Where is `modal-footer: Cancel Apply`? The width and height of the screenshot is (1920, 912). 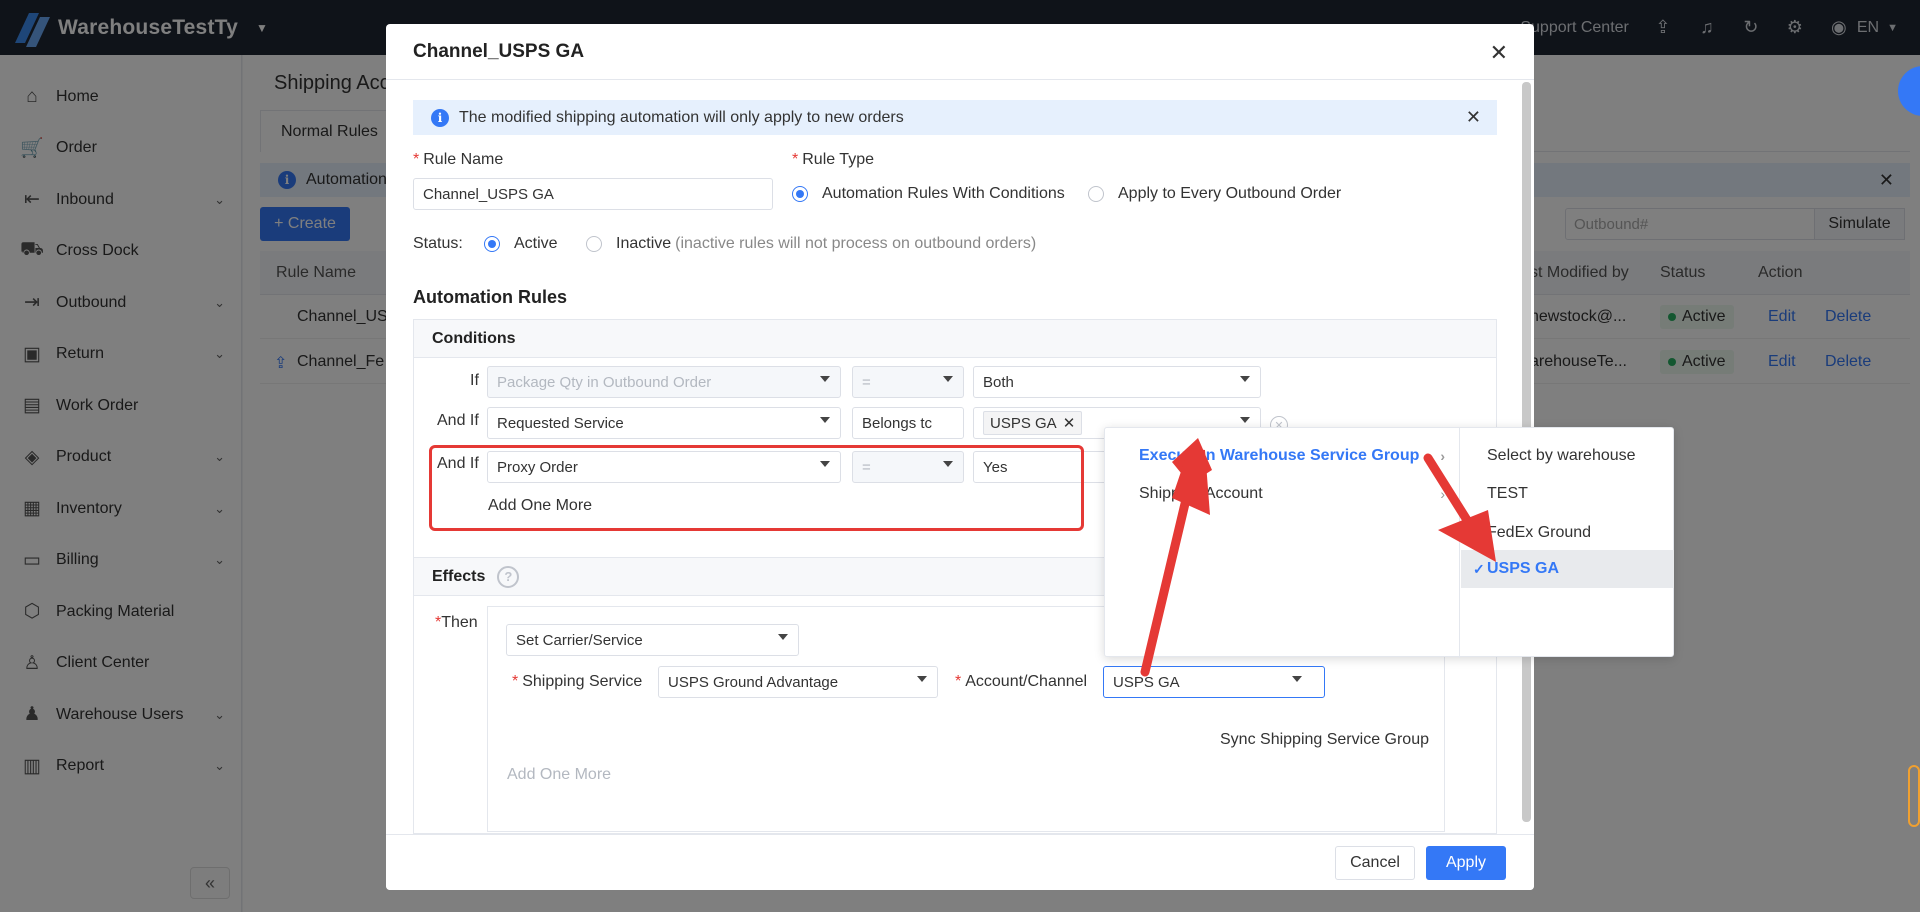
modal-footer: Cancel Apply is located at coordinates (960, 862).